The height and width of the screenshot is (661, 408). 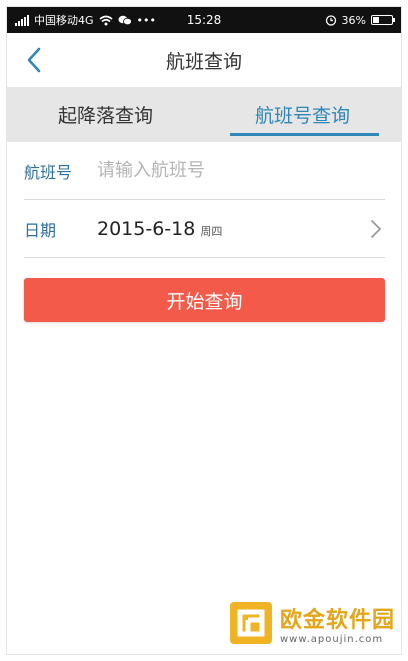 What do you see at coordinates (250, 623) in the screenshot?
I see `watermark-logo-icon` at bounding box center [250, 623].